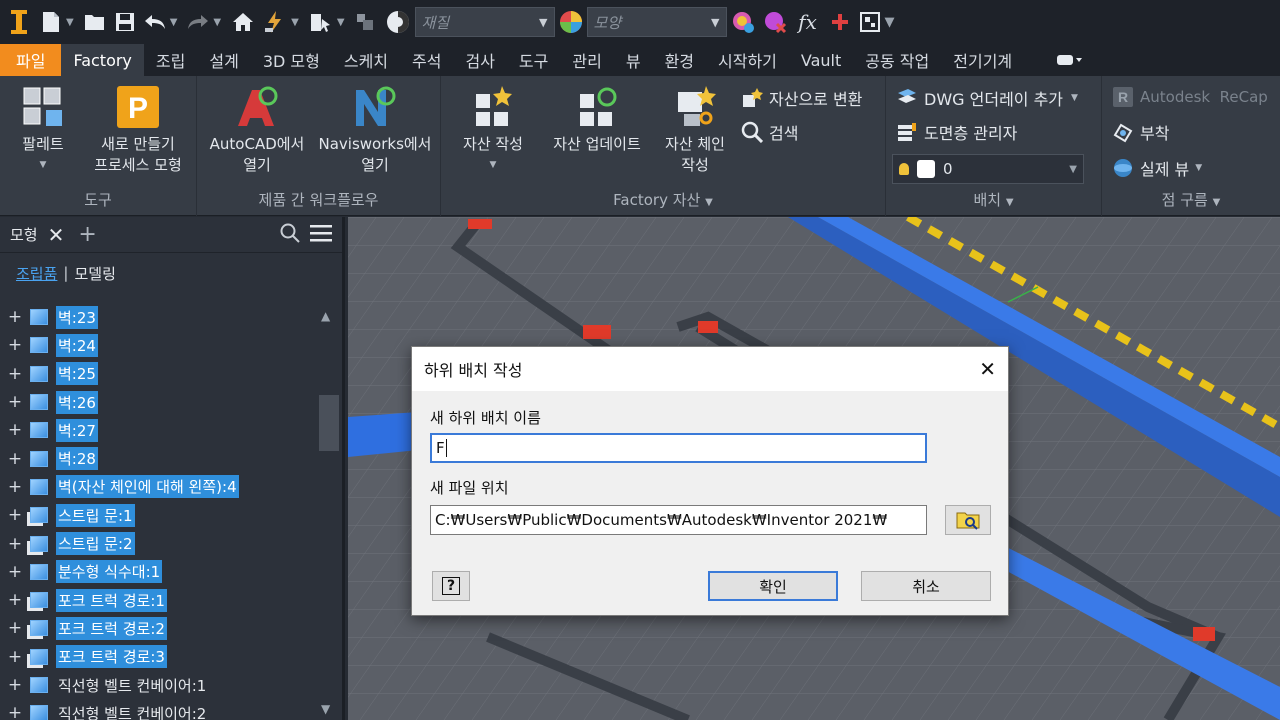  What do you see at coordinates (890, 22) in the screenshot?
I see `customize-dropdown-icon: ▼` at bounding box center [890, 22].